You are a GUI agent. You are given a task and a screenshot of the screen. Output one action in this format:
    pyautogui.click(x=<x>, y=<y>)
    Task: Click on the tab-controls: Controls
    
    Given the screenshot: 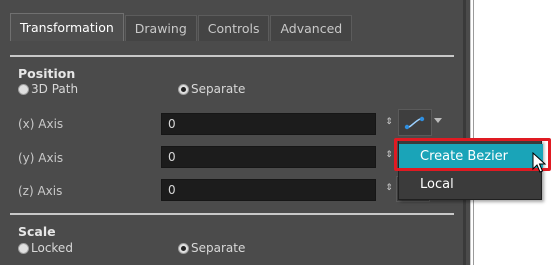 What is the action you would take?
    pyautogui.click(x=233, y=28)
    